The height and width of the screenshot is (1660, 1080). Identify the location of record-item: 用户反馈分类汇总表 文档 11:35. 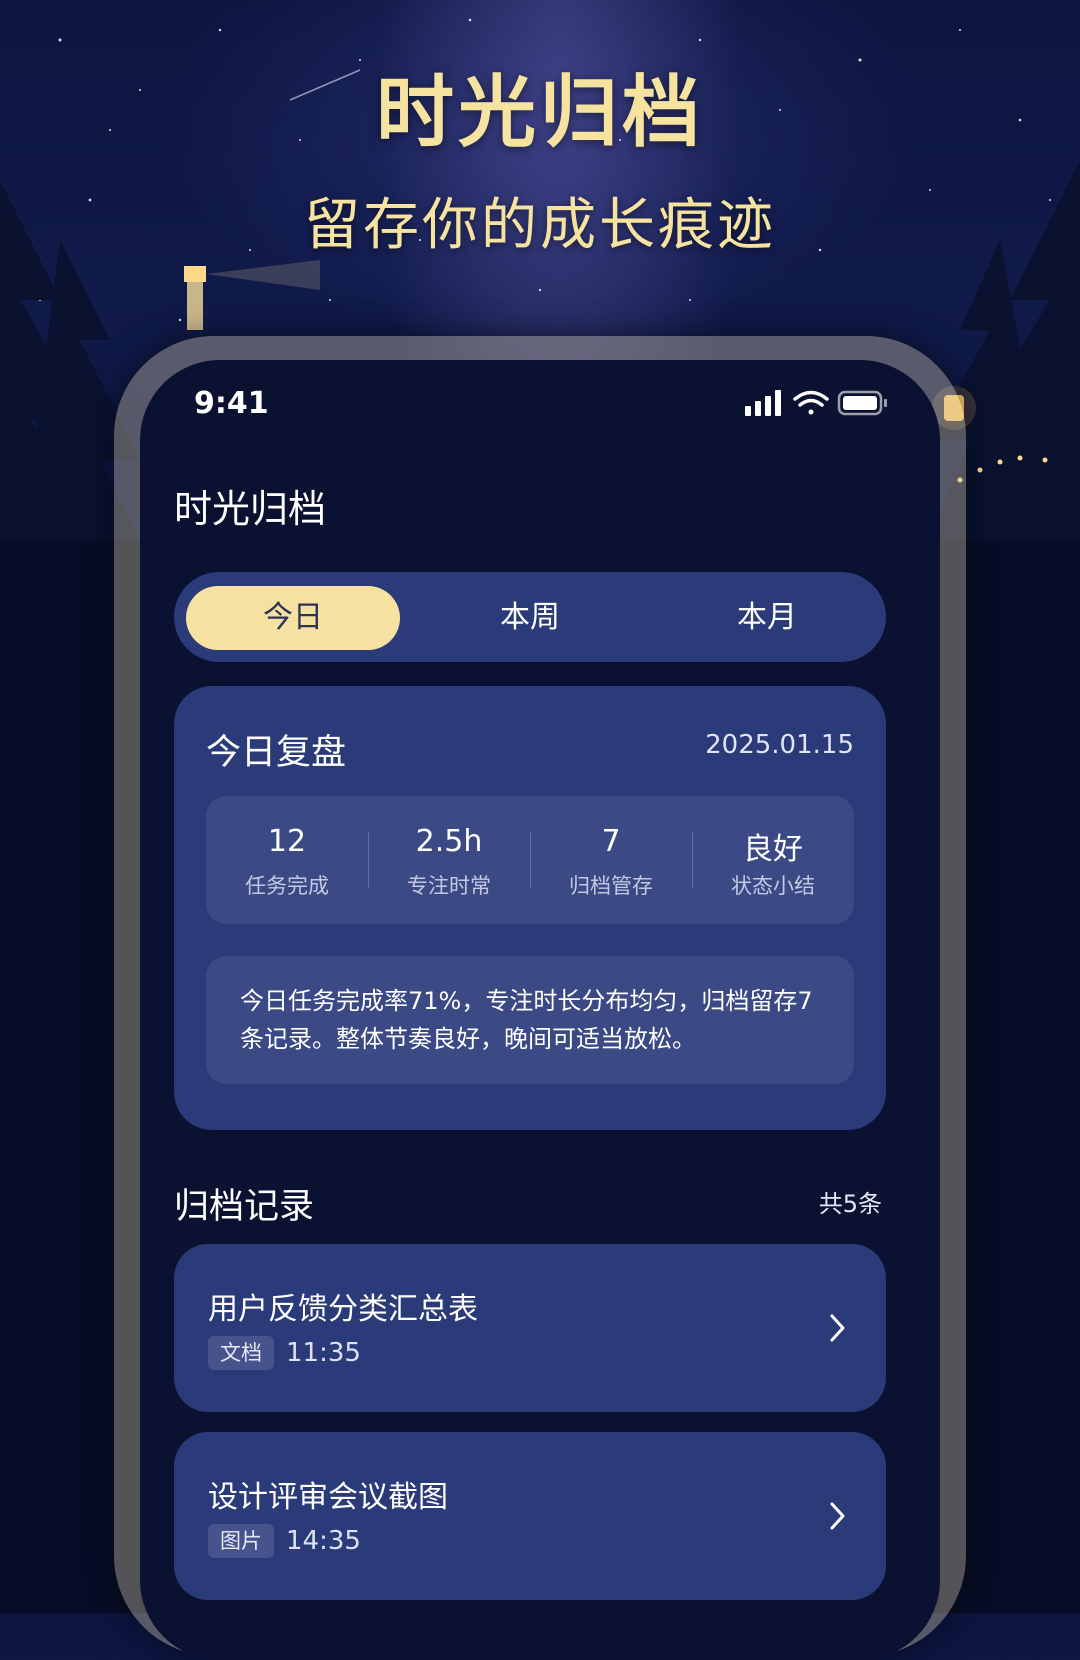
(530, 1328).